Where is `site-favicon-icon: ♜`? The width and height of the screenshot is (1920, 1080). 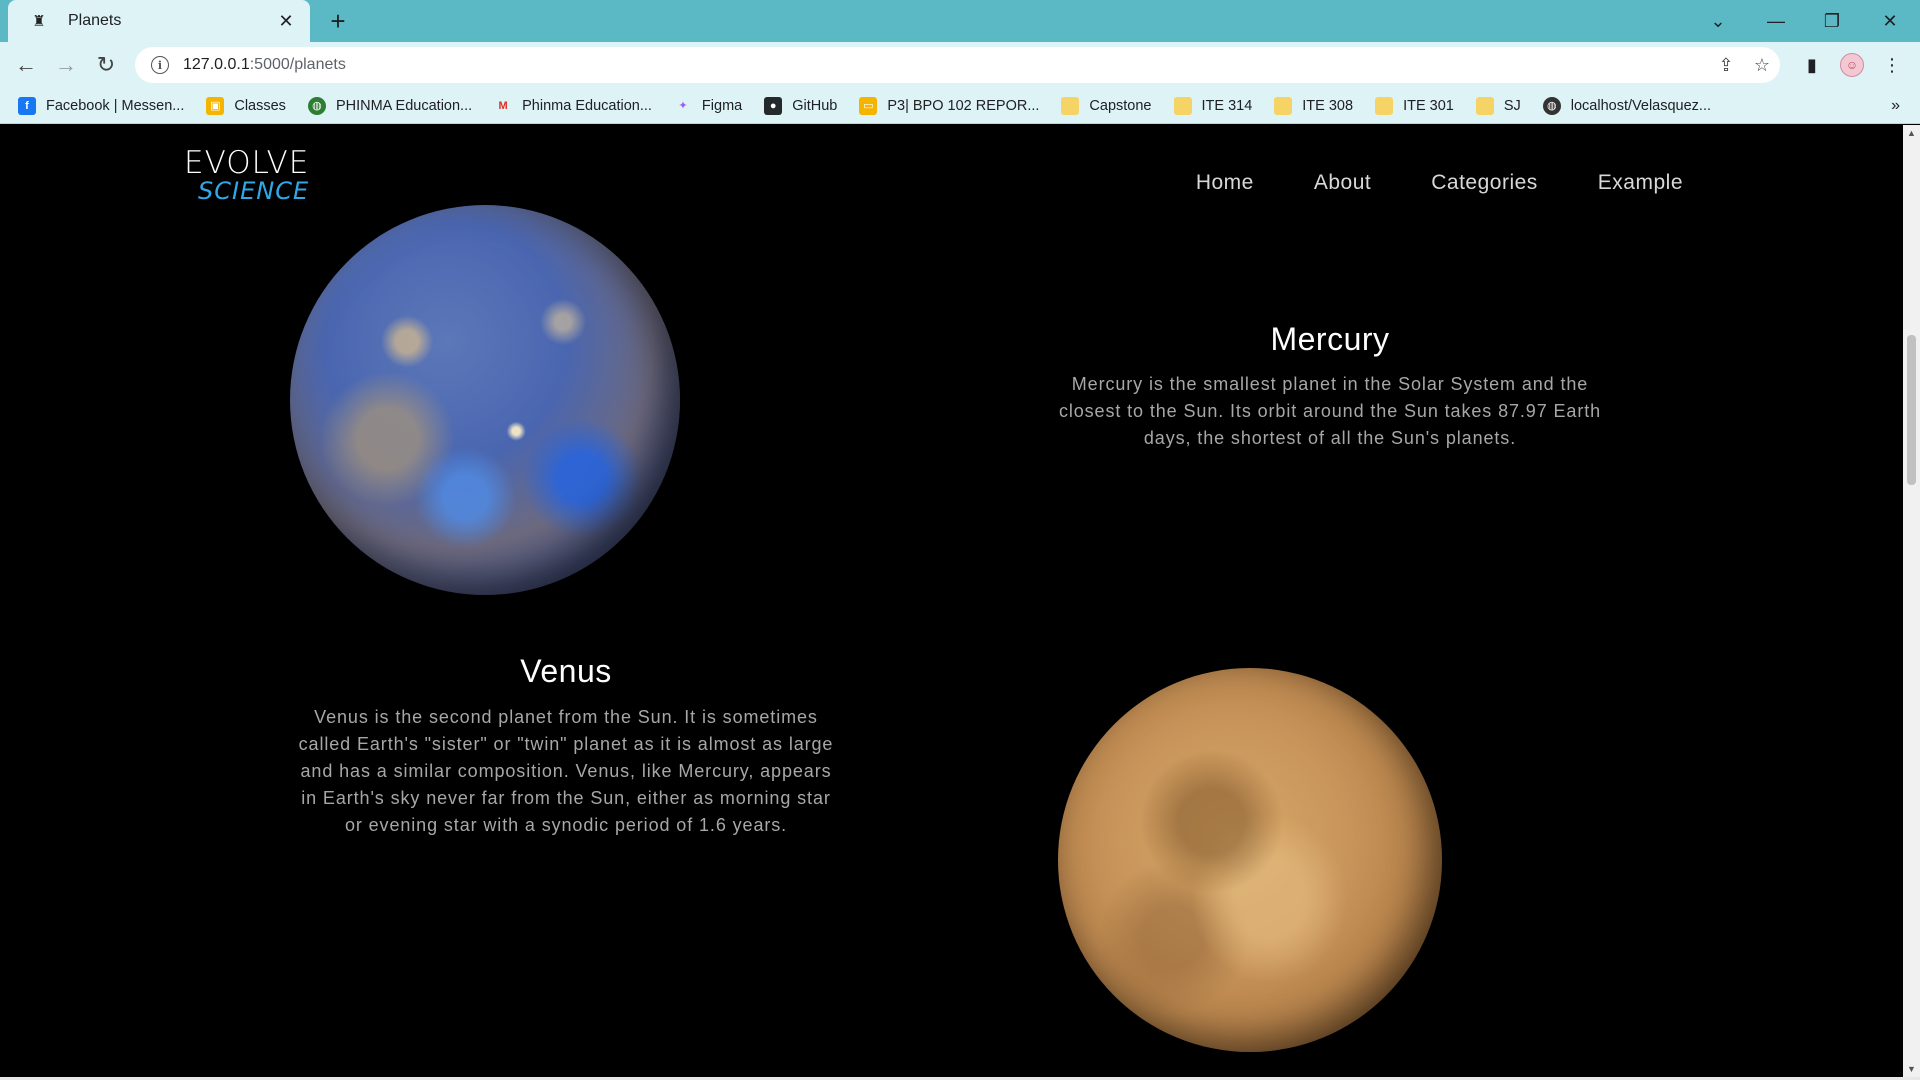
site-favicon-icon: ♜ is located at coordinates (39, 21).